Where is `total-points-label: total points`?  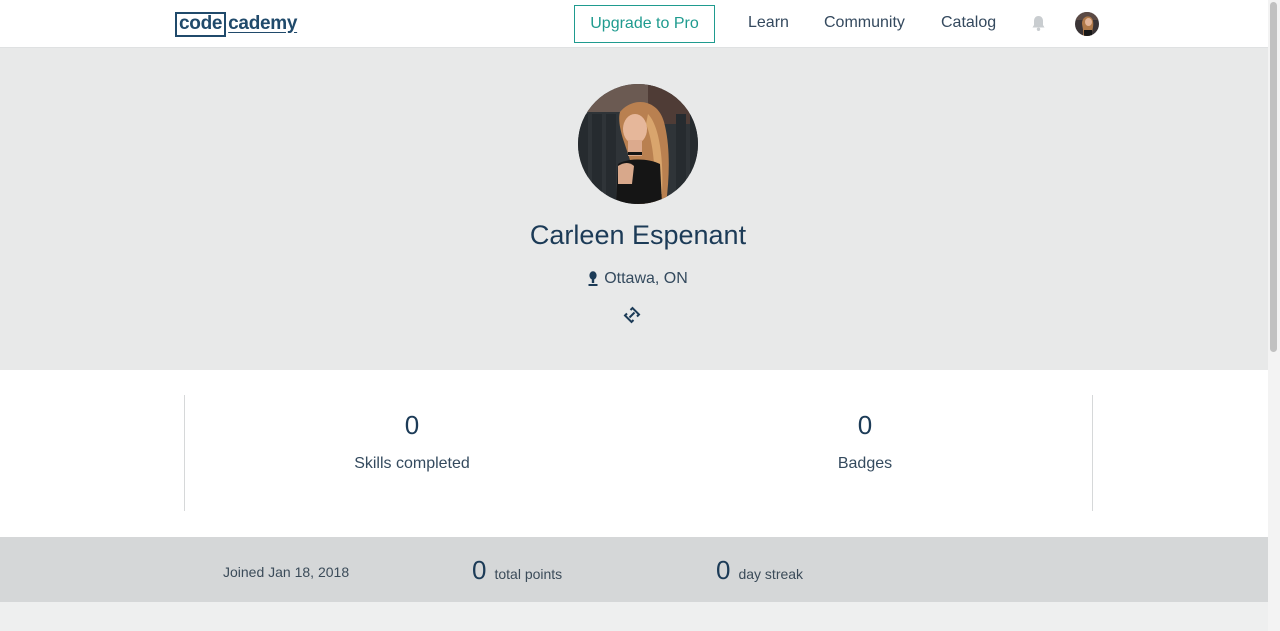 total-points-label: total points is located at coordinates (528, 574).